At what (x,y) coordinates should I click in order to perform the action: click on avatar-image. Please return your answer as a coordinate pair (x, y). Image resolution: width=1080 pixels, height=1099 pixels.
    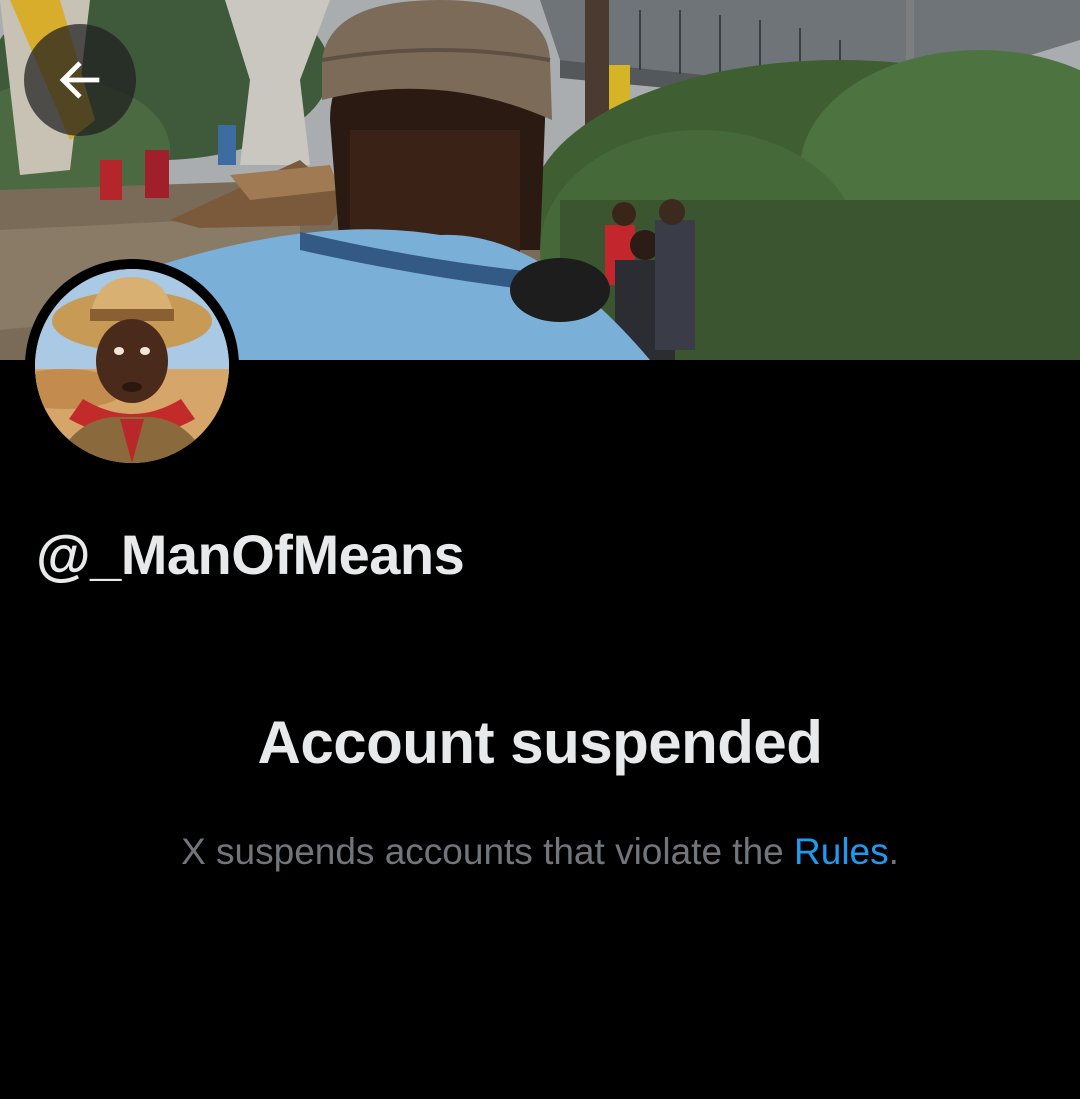
    Looking at the image, I should click on (132, 366).